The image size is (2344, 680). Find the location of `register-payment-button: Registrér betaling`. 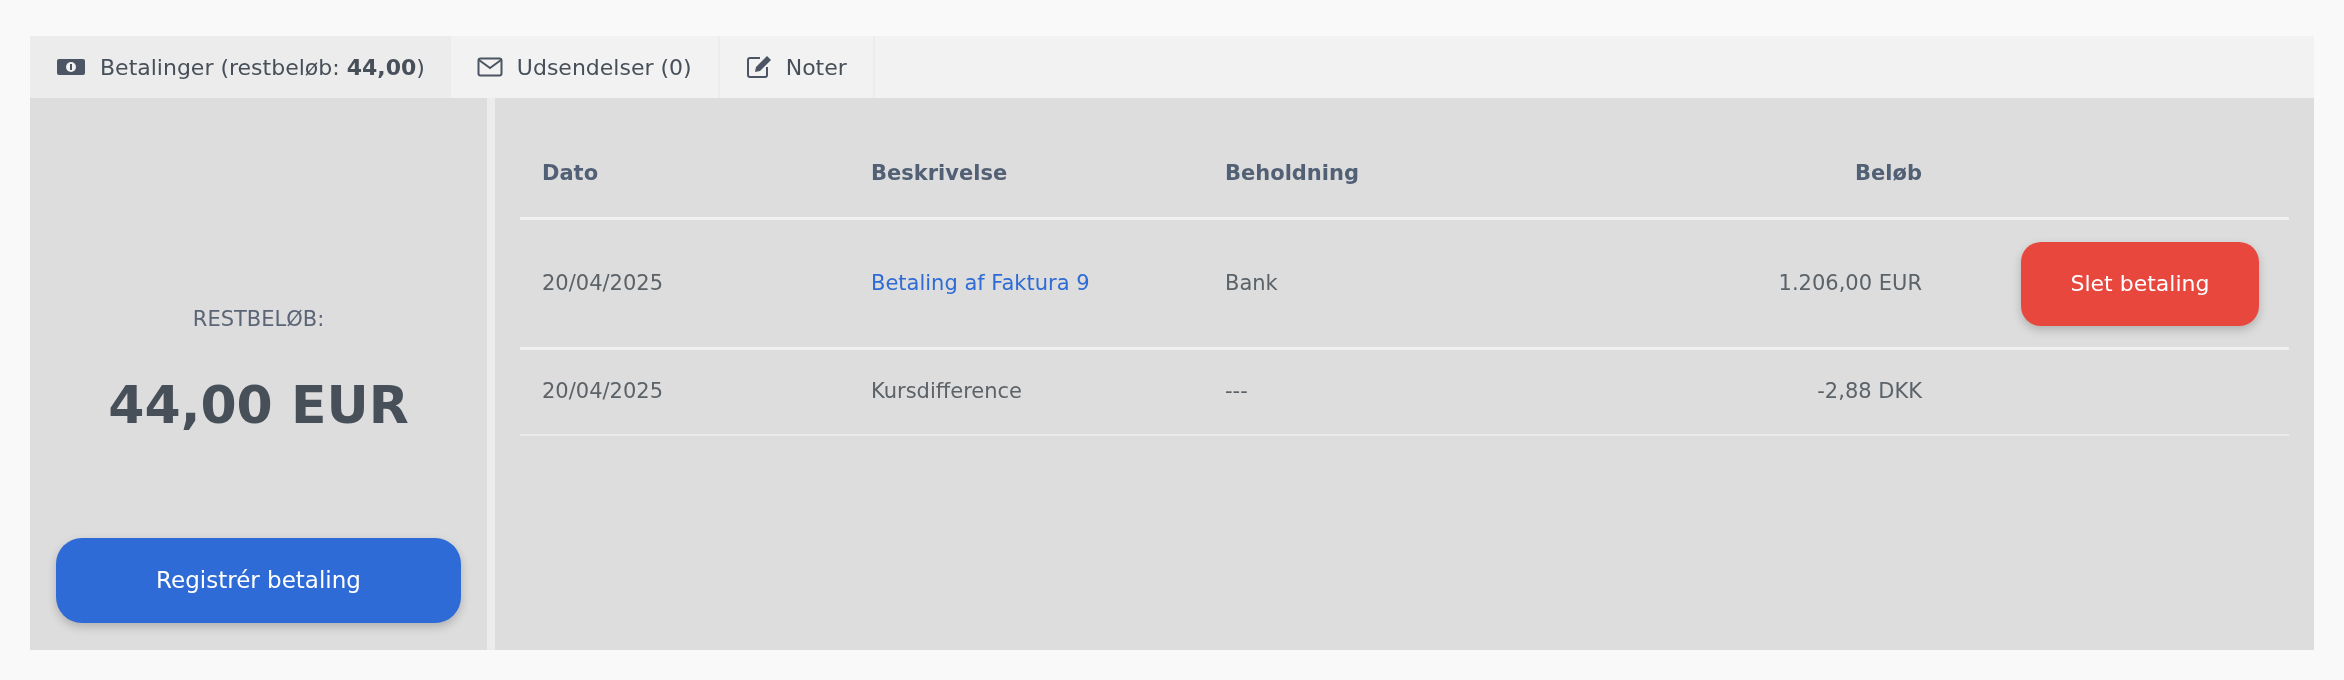

register-payment-button: Registrér betaling is located at coordinates (258, 580).